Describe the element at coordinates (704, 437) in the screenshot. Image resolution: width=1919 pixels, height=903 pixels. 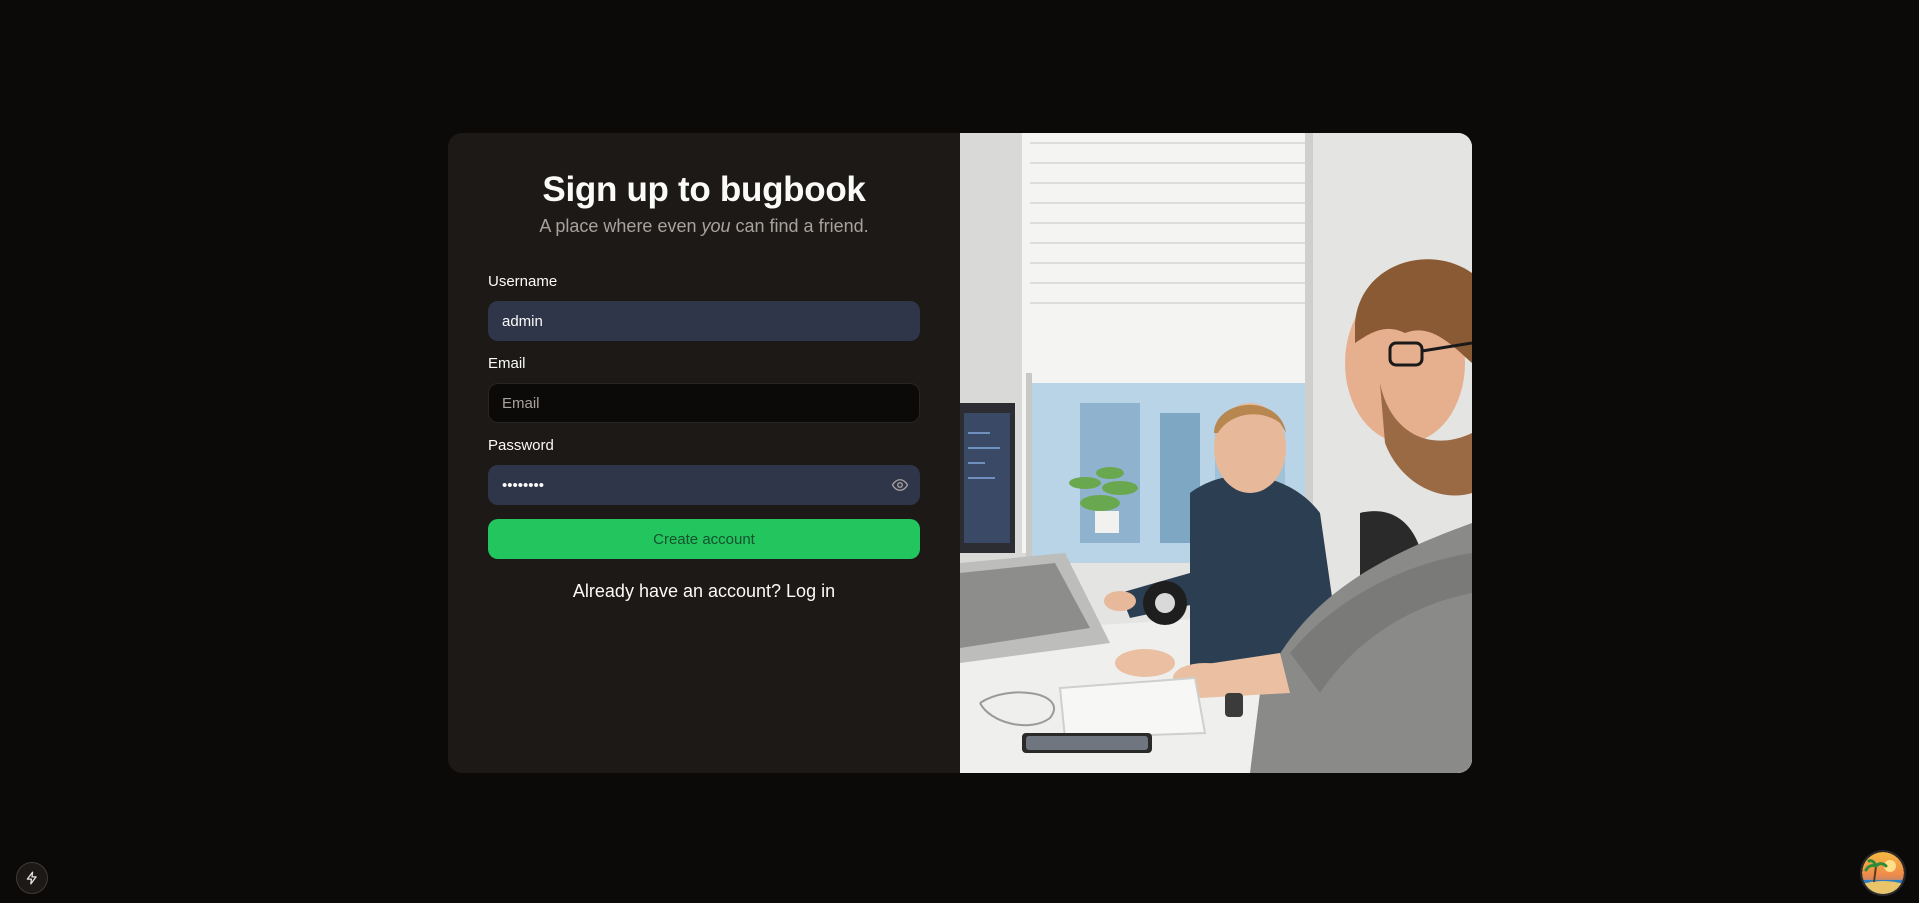
I see `signup-form: Username Email Password Create account` at that location.